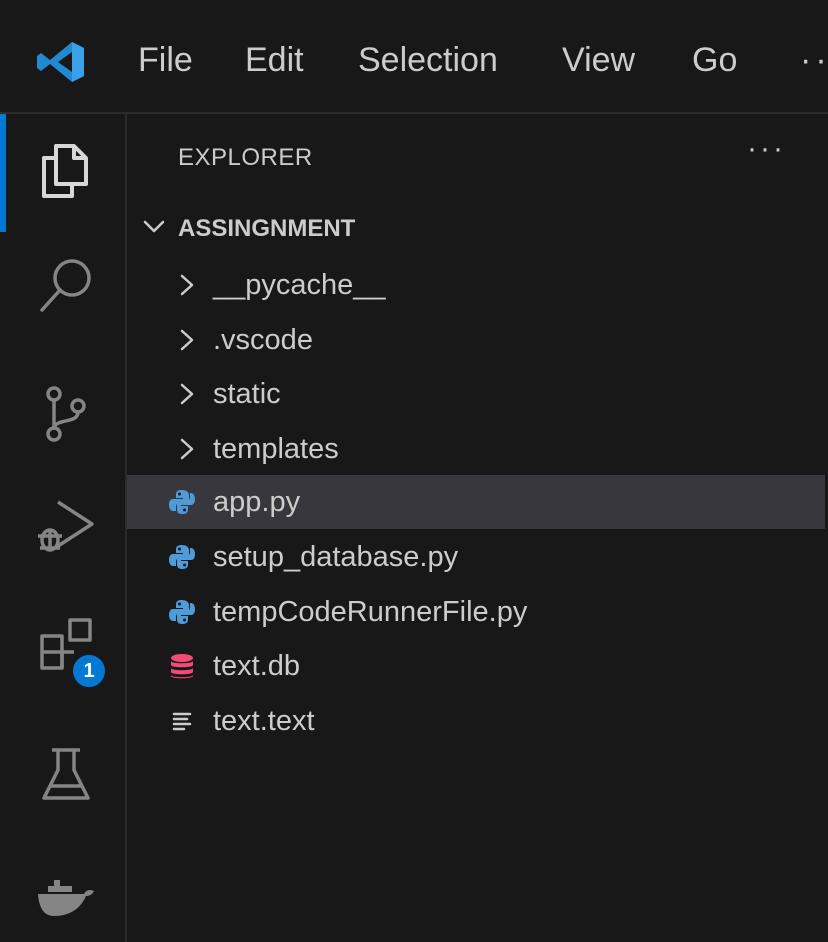 Image resolution: width=828 pixels, height=942 pixels. Describe the element at coordinates (267, 228) in the screenshot. I see `workspace-folder-name: ASSINGNMENT` at that location.